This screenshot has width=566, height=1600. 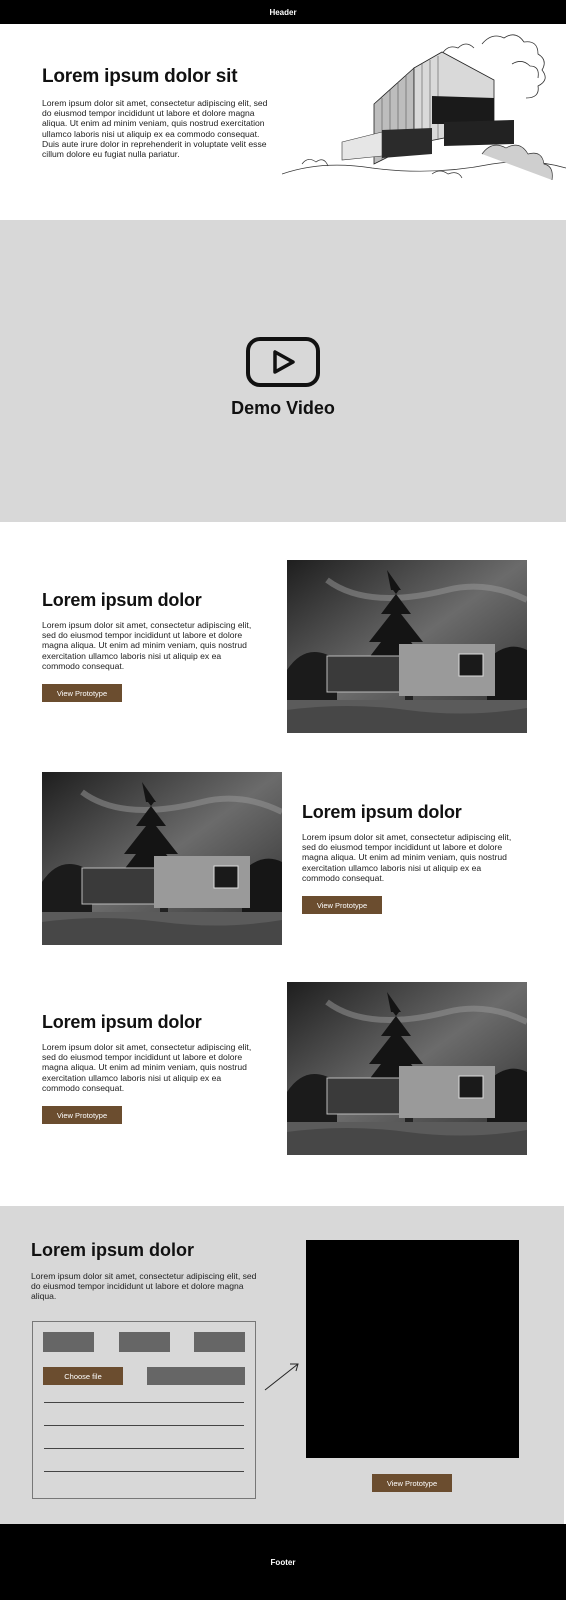 I want to click on house-sketch-image, so click(x=424, y=107).